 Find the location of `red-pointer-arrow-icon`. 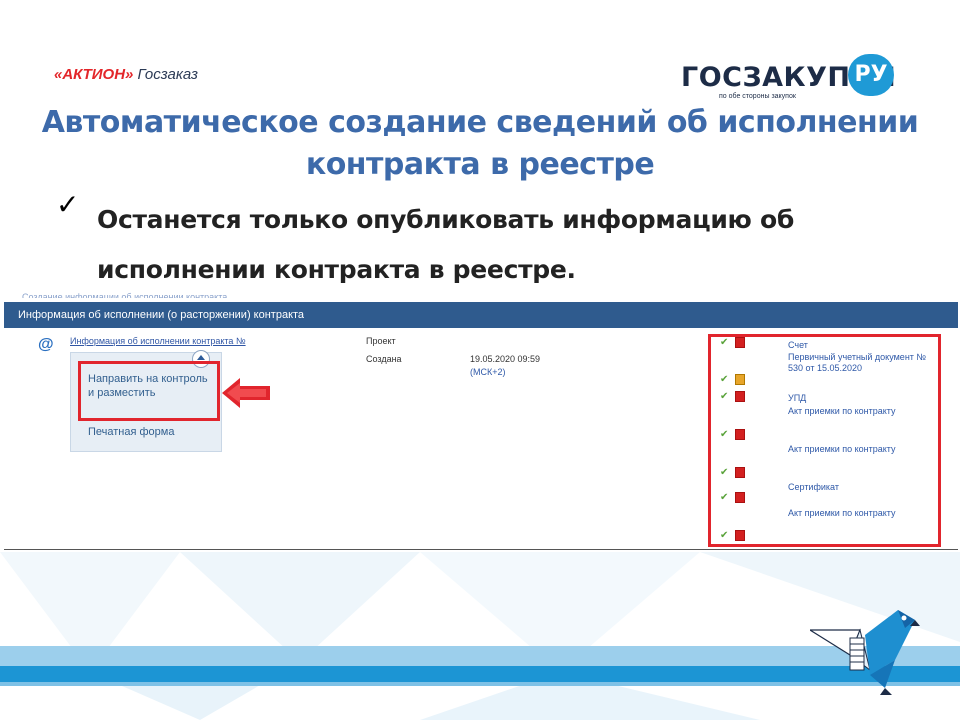

red-pointer-arrow-icon is located at coordinates (246, 393).